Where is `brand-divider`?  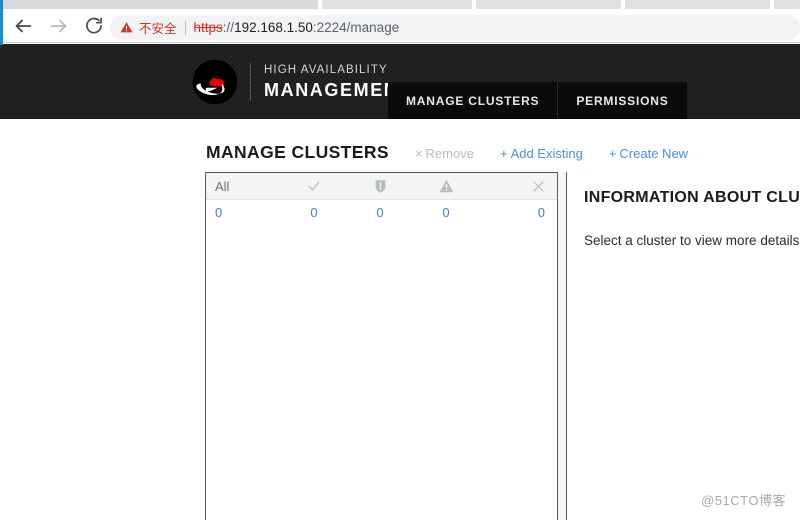
brand-divider is located at coordinates (250, 82).